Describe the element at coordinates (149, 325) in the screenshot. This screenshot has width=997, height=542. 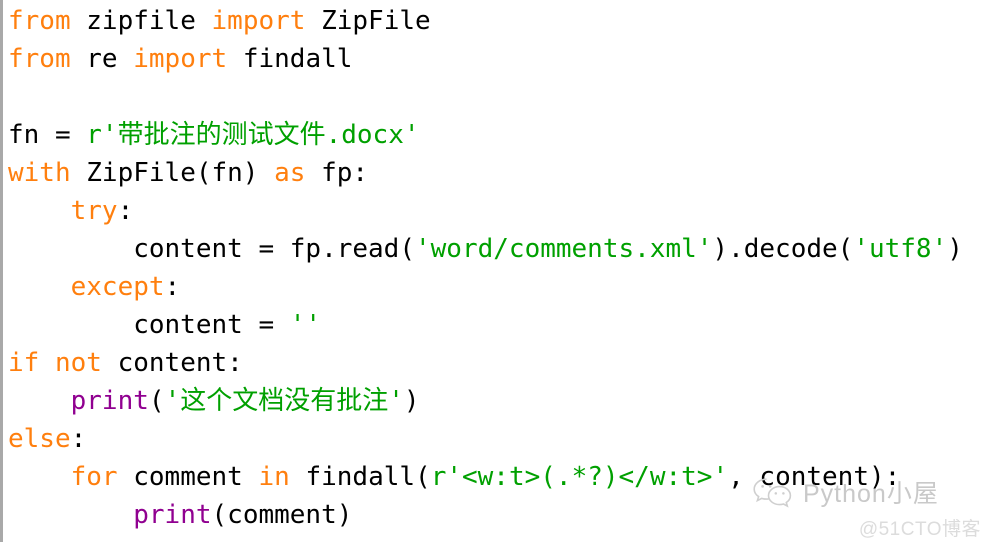
I see `code-token-plain: content =` at that location.